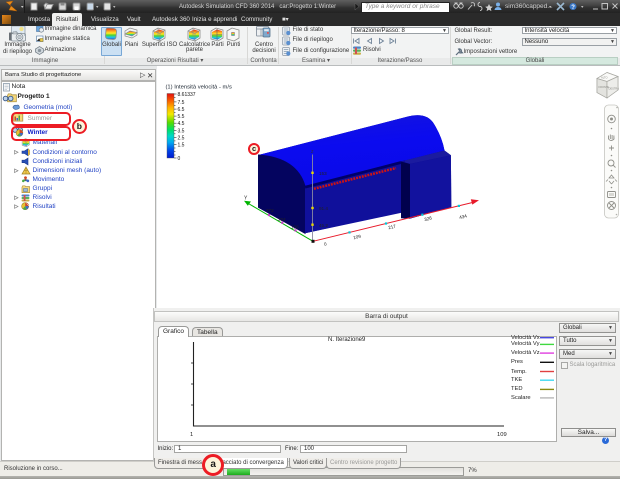 This screenshot has width=620, height=479. I want to click on svg-text: Y, so click(246, 199).